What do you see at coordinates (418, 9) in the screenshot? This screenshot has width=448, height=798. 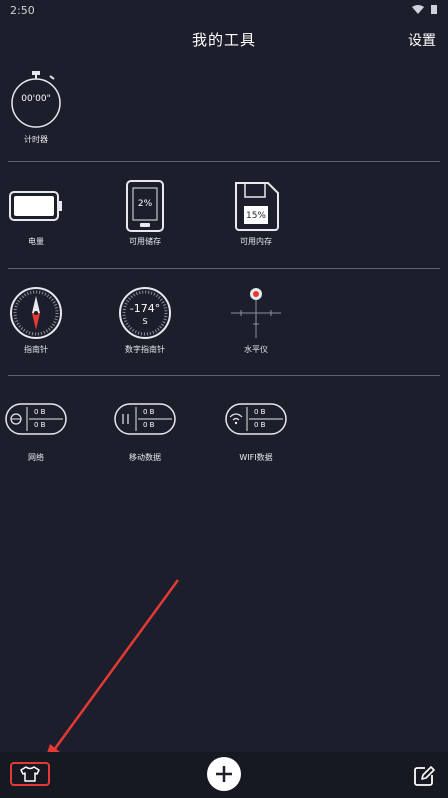 I see `wifi-signal-icon` at bounding box center [418, 9].